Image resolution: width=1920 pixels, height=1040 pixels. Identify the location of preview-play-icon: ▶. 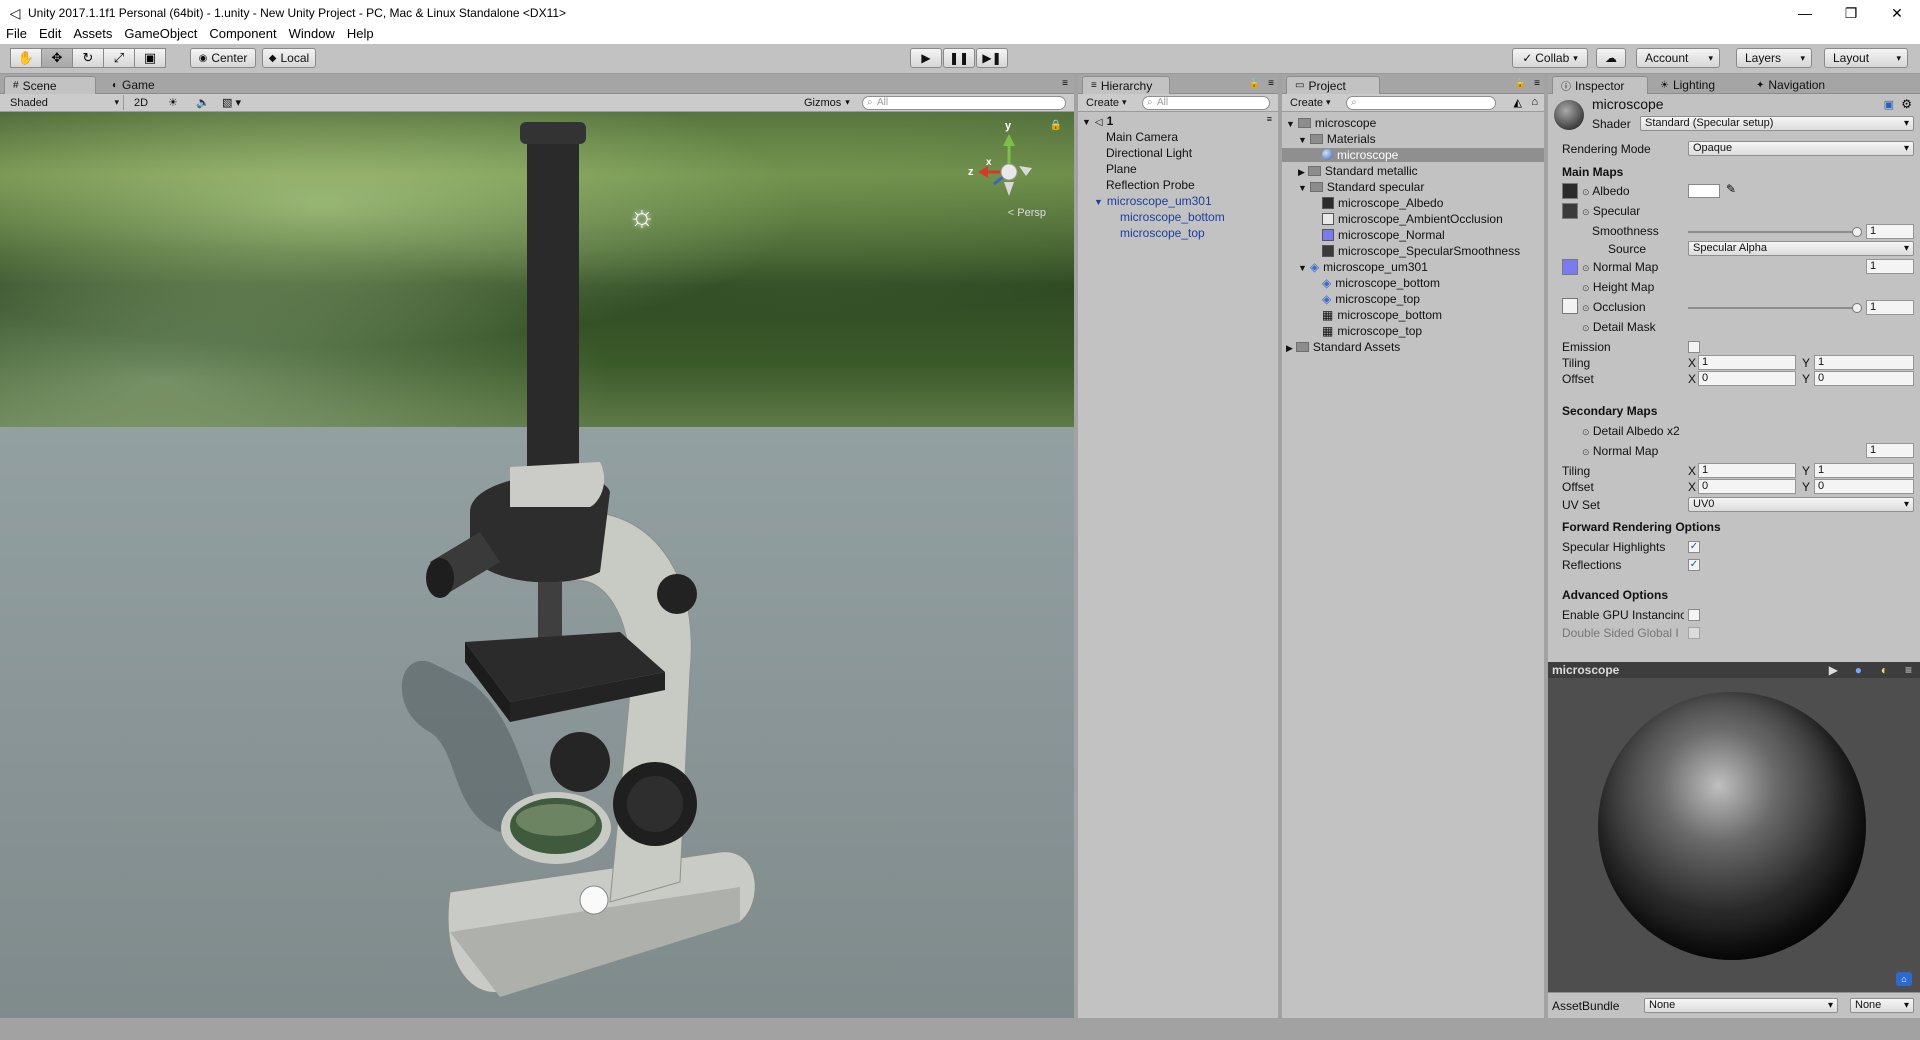
(1833, 670).